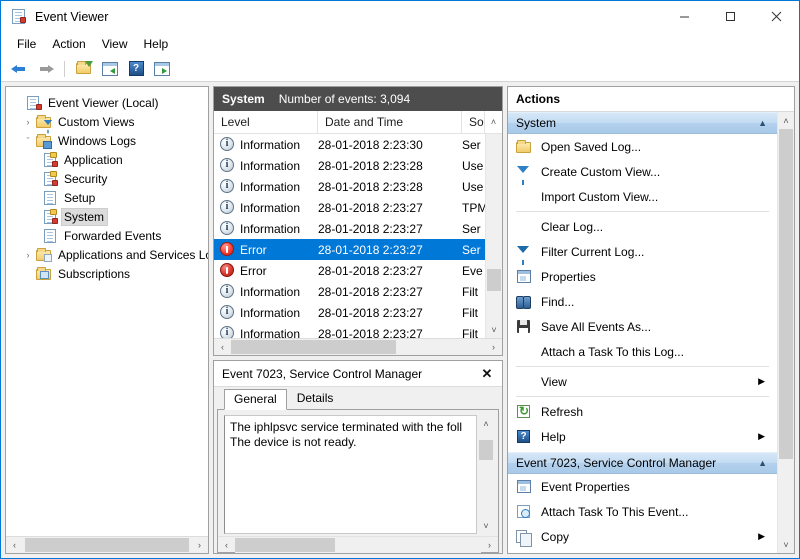 Image resolution: width=800 pixels, height=559 pixels. Describe the element at coordinates (349, 249) in the screenshot. I see `table-row: Error 28-01-2018 2:23:27 Ser` at that location.